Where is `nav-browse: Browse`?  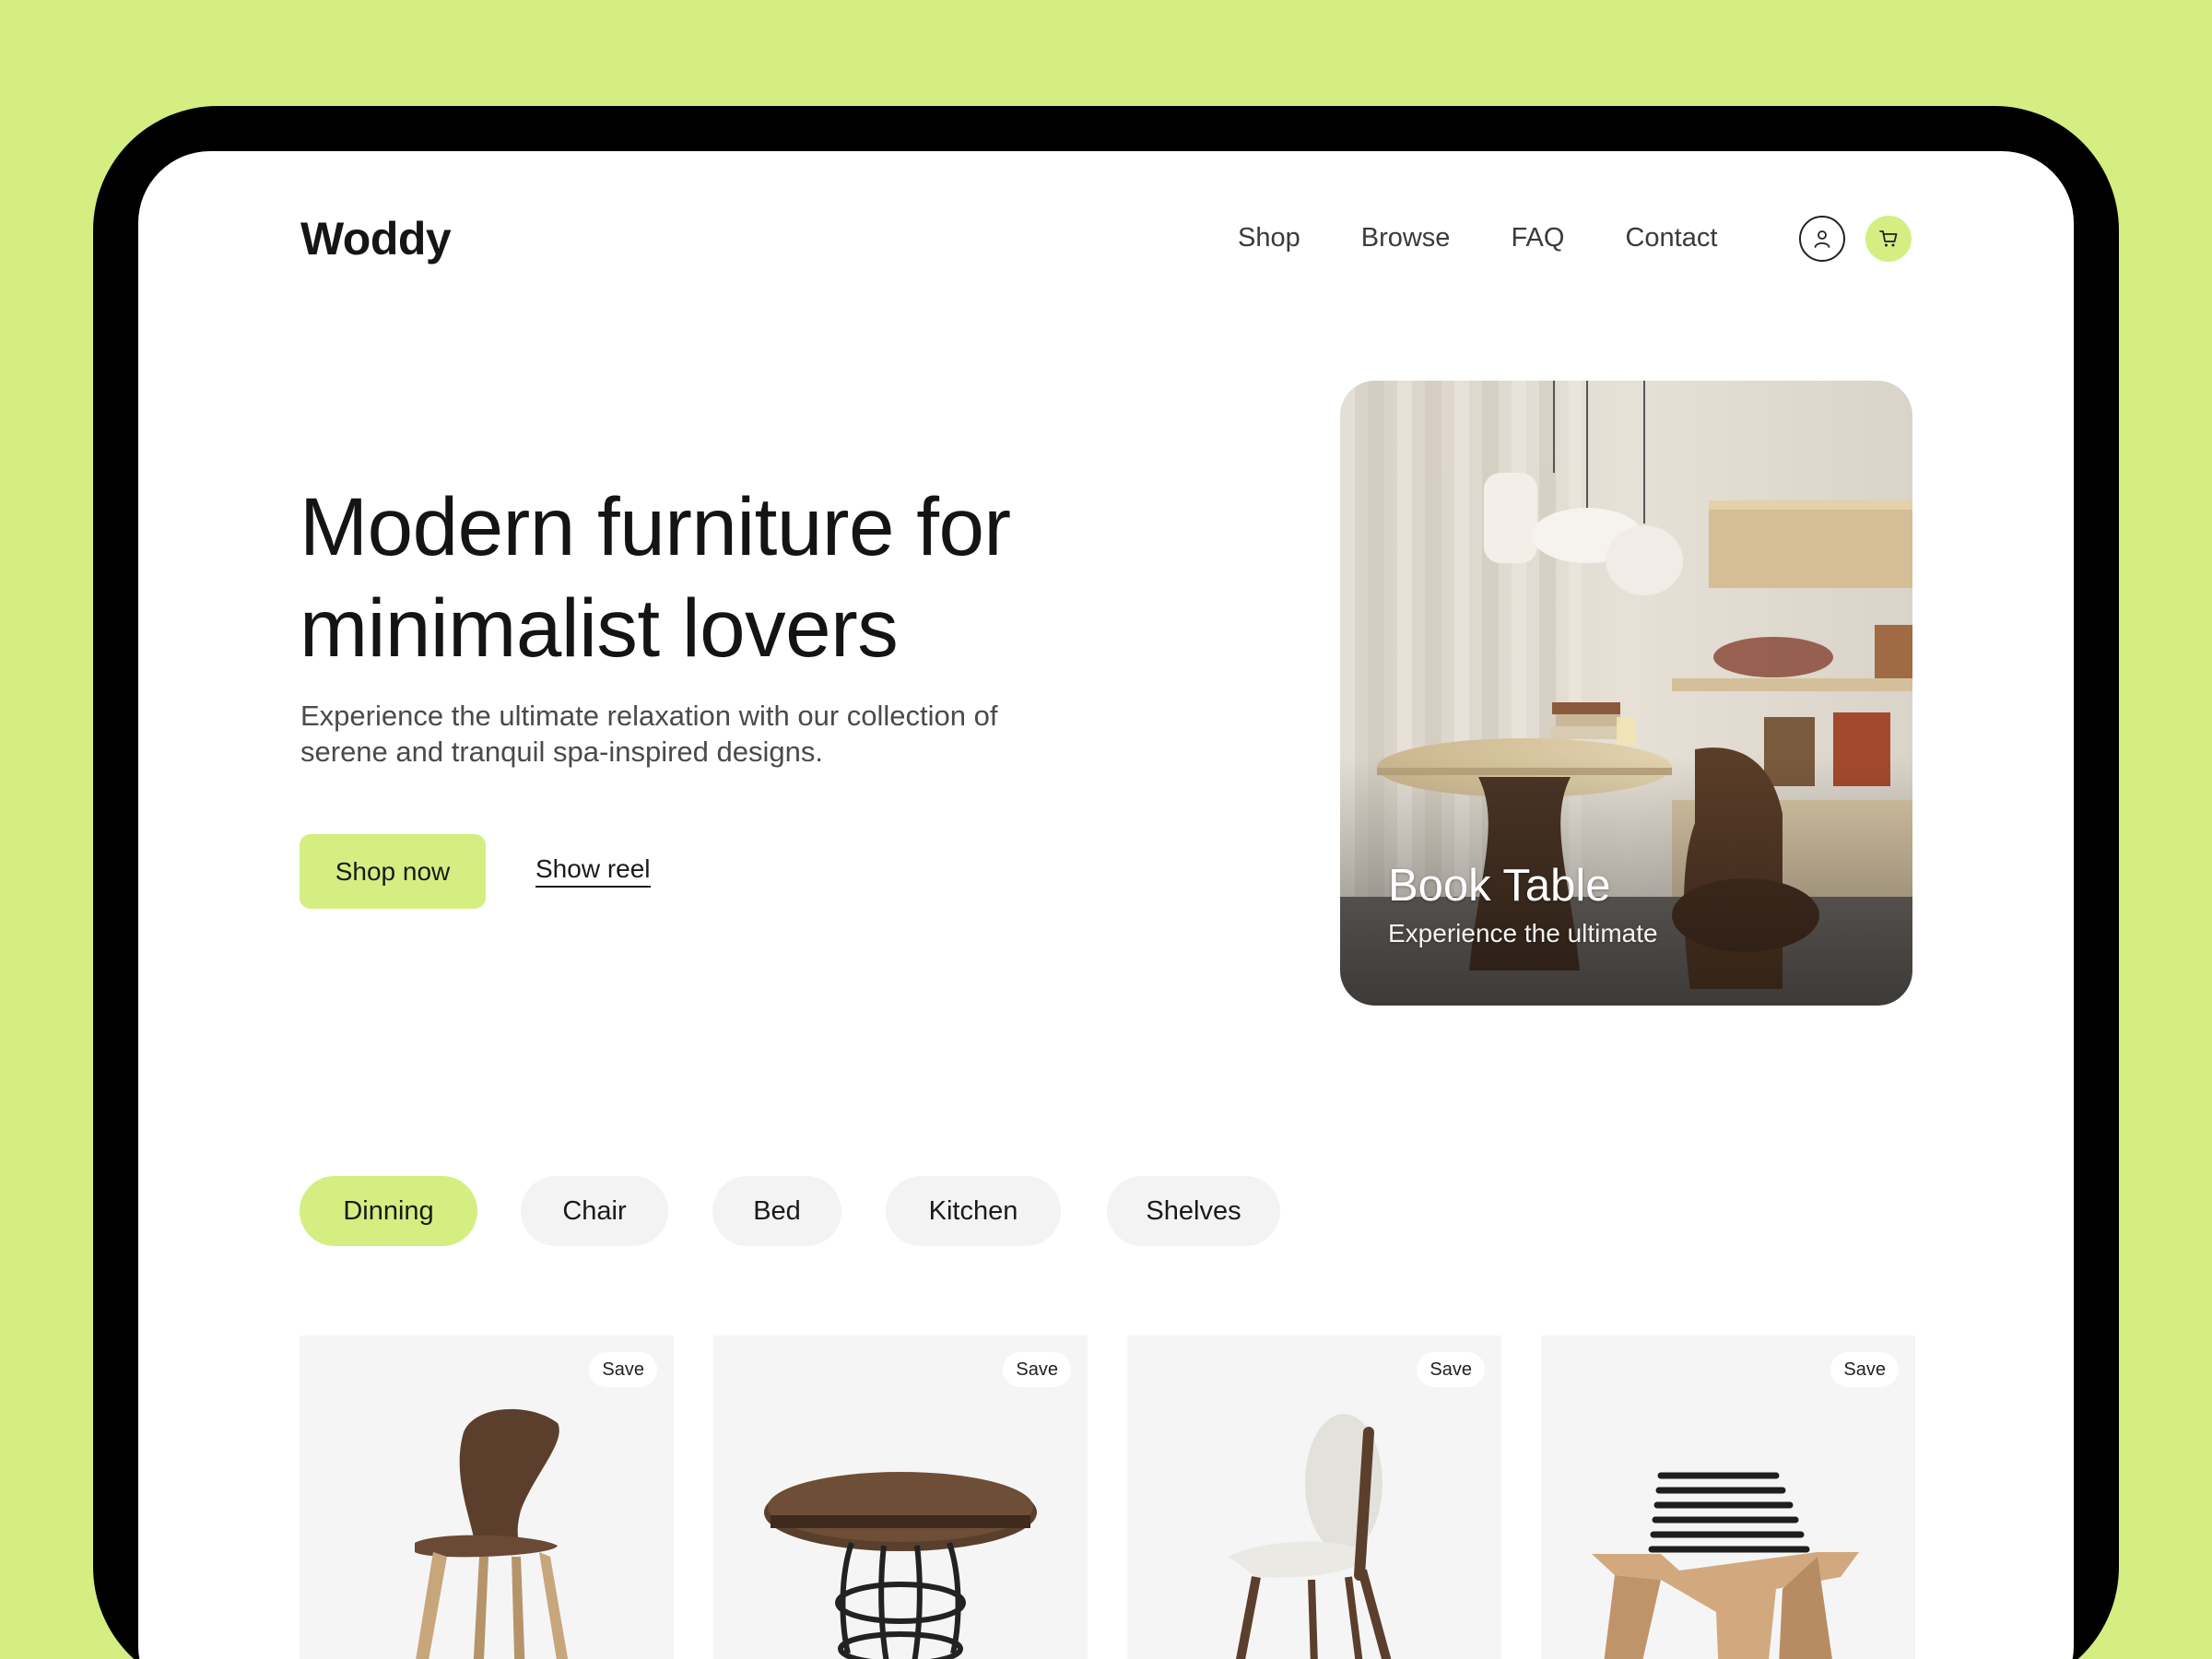
nav-browse: Browse is located at coordinates (1406, 237).